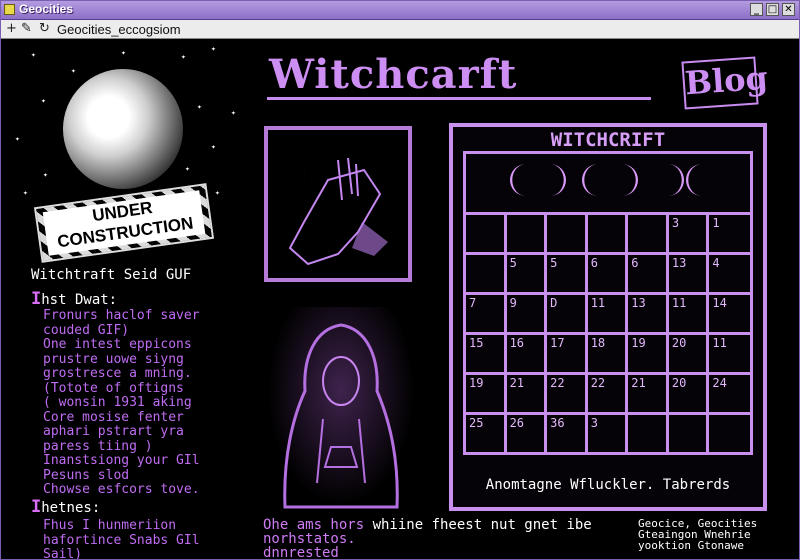  What do you see at coordinates (26, 28) in the screenshot?
I see `edit-icon: ✎` at bounding box center [26, 28].